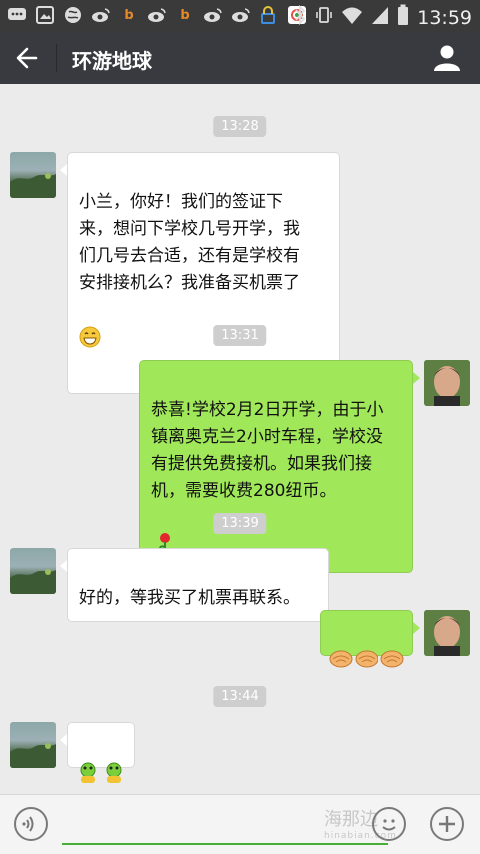 The height and width of the screenshot is (854, 480). I want to click on timestamp-chip: 13:39, so click(240, 523).